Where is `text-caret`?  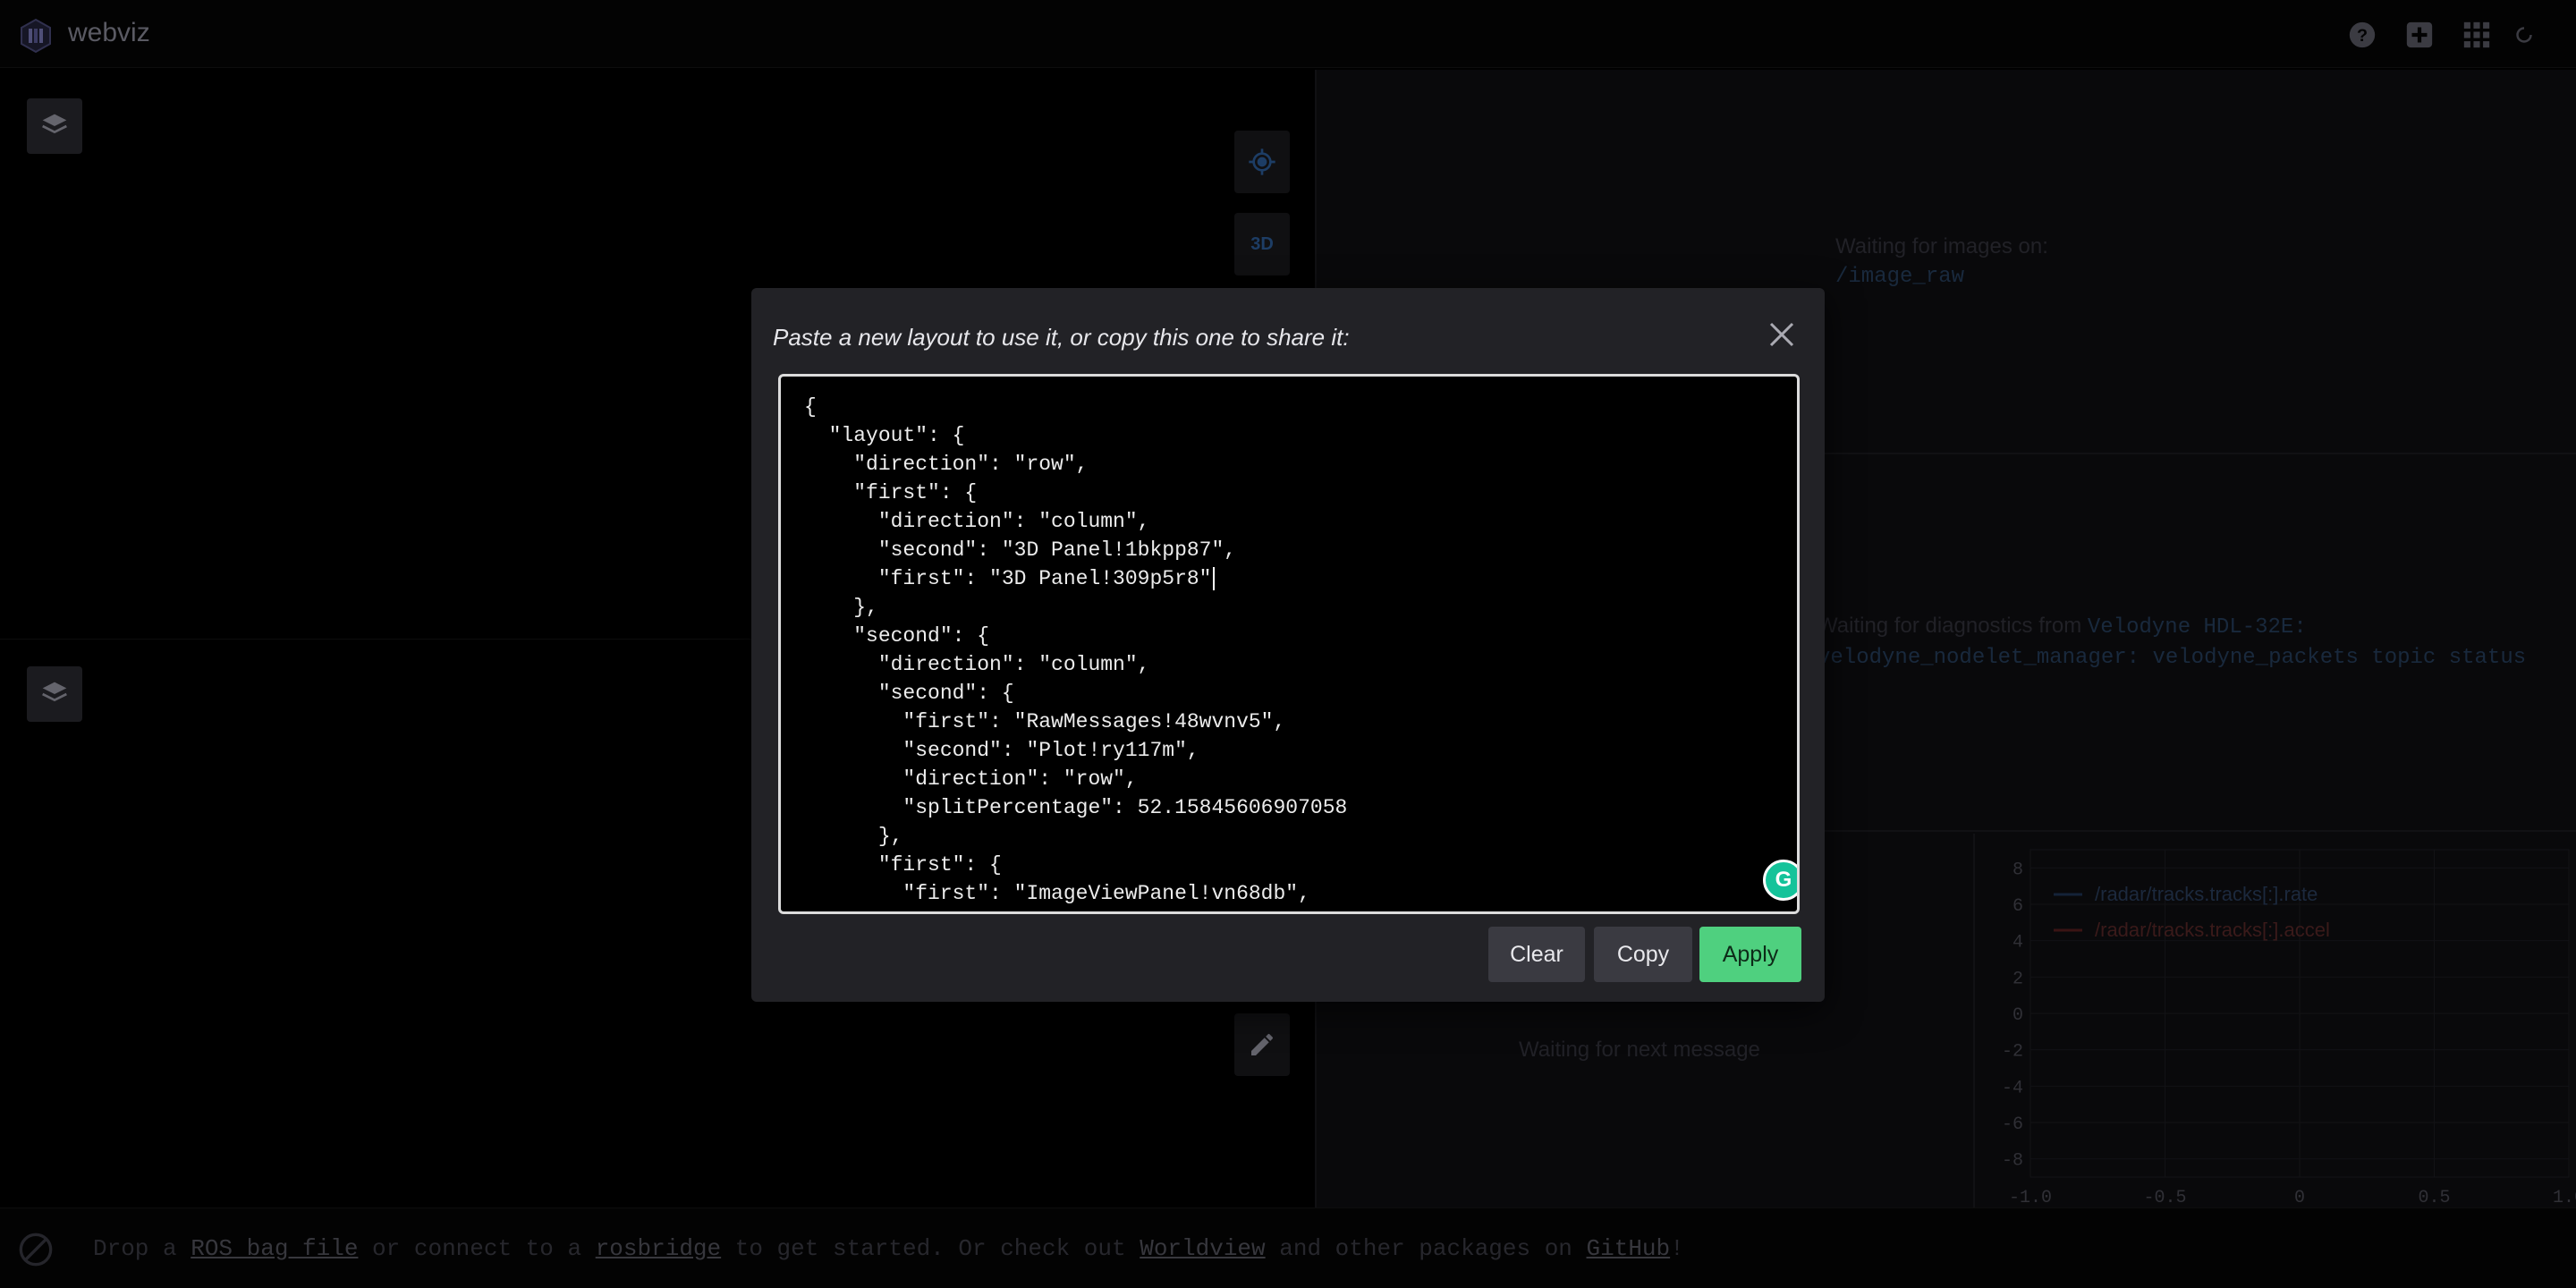 text-caret is located at coordinates (1214, 578).